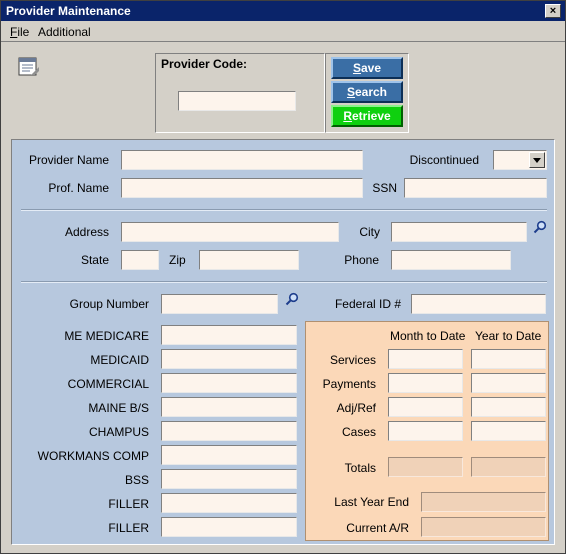 The width and height of the screenshot is (566, 554). Describe the element at coordinates (371, 502) in the screenshot. I see `last-year-end-label: Last Year End` at that location.